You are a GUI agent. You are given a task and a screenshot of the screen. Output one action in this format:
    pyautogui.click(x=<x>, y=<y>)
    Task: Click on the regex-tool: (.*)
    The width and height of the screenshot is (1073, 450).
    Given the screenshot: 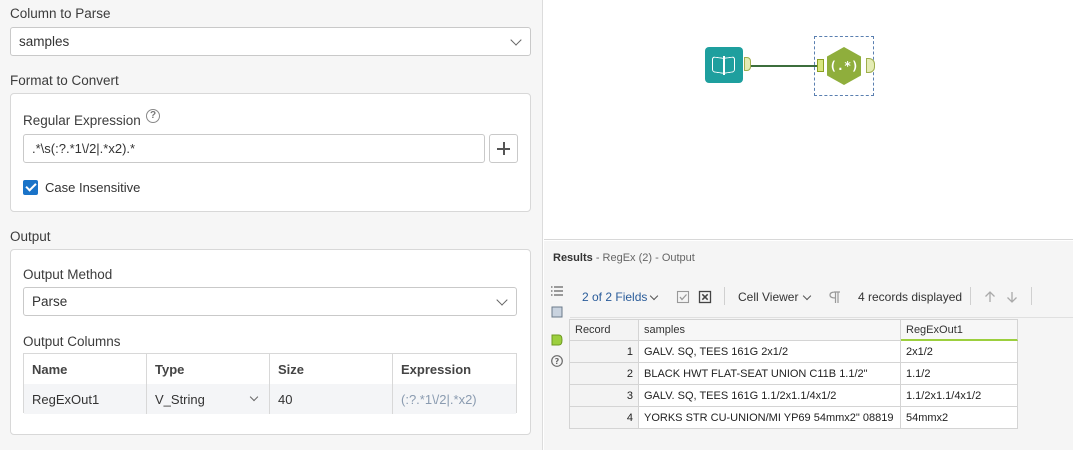 What is the action you would take?
    pyautogui.click(x=844, y=66)
    